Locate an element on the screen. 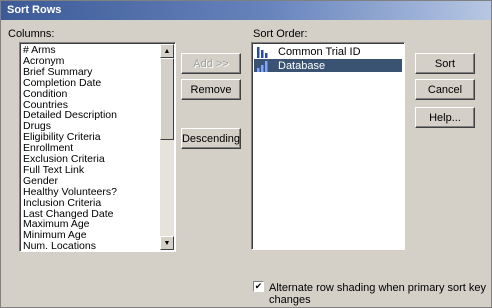  cancel-button: Cancel is located at coordinates (445, 89).